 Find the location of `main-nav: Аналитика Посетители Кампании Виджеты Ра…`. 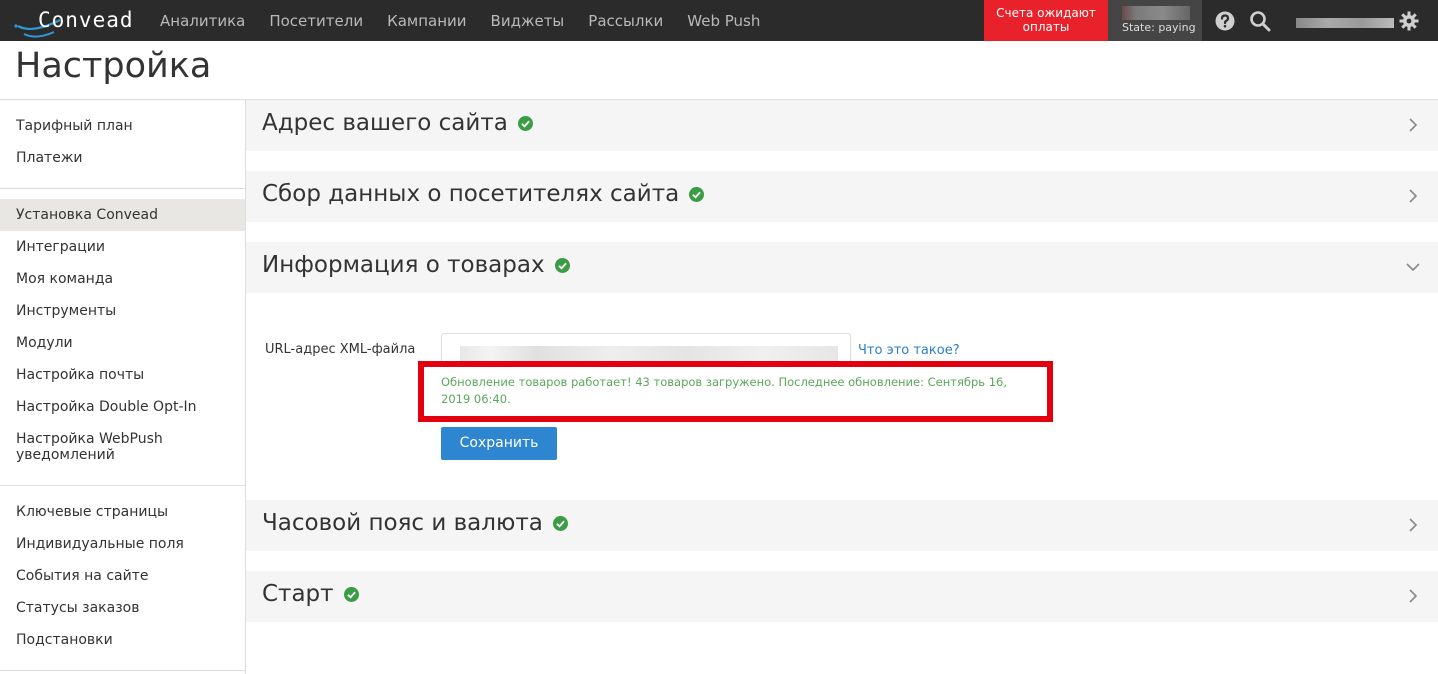

main-nav: Аналитика Посетители Кампании Виджеты Ра… is located at coordinates (472, 20).